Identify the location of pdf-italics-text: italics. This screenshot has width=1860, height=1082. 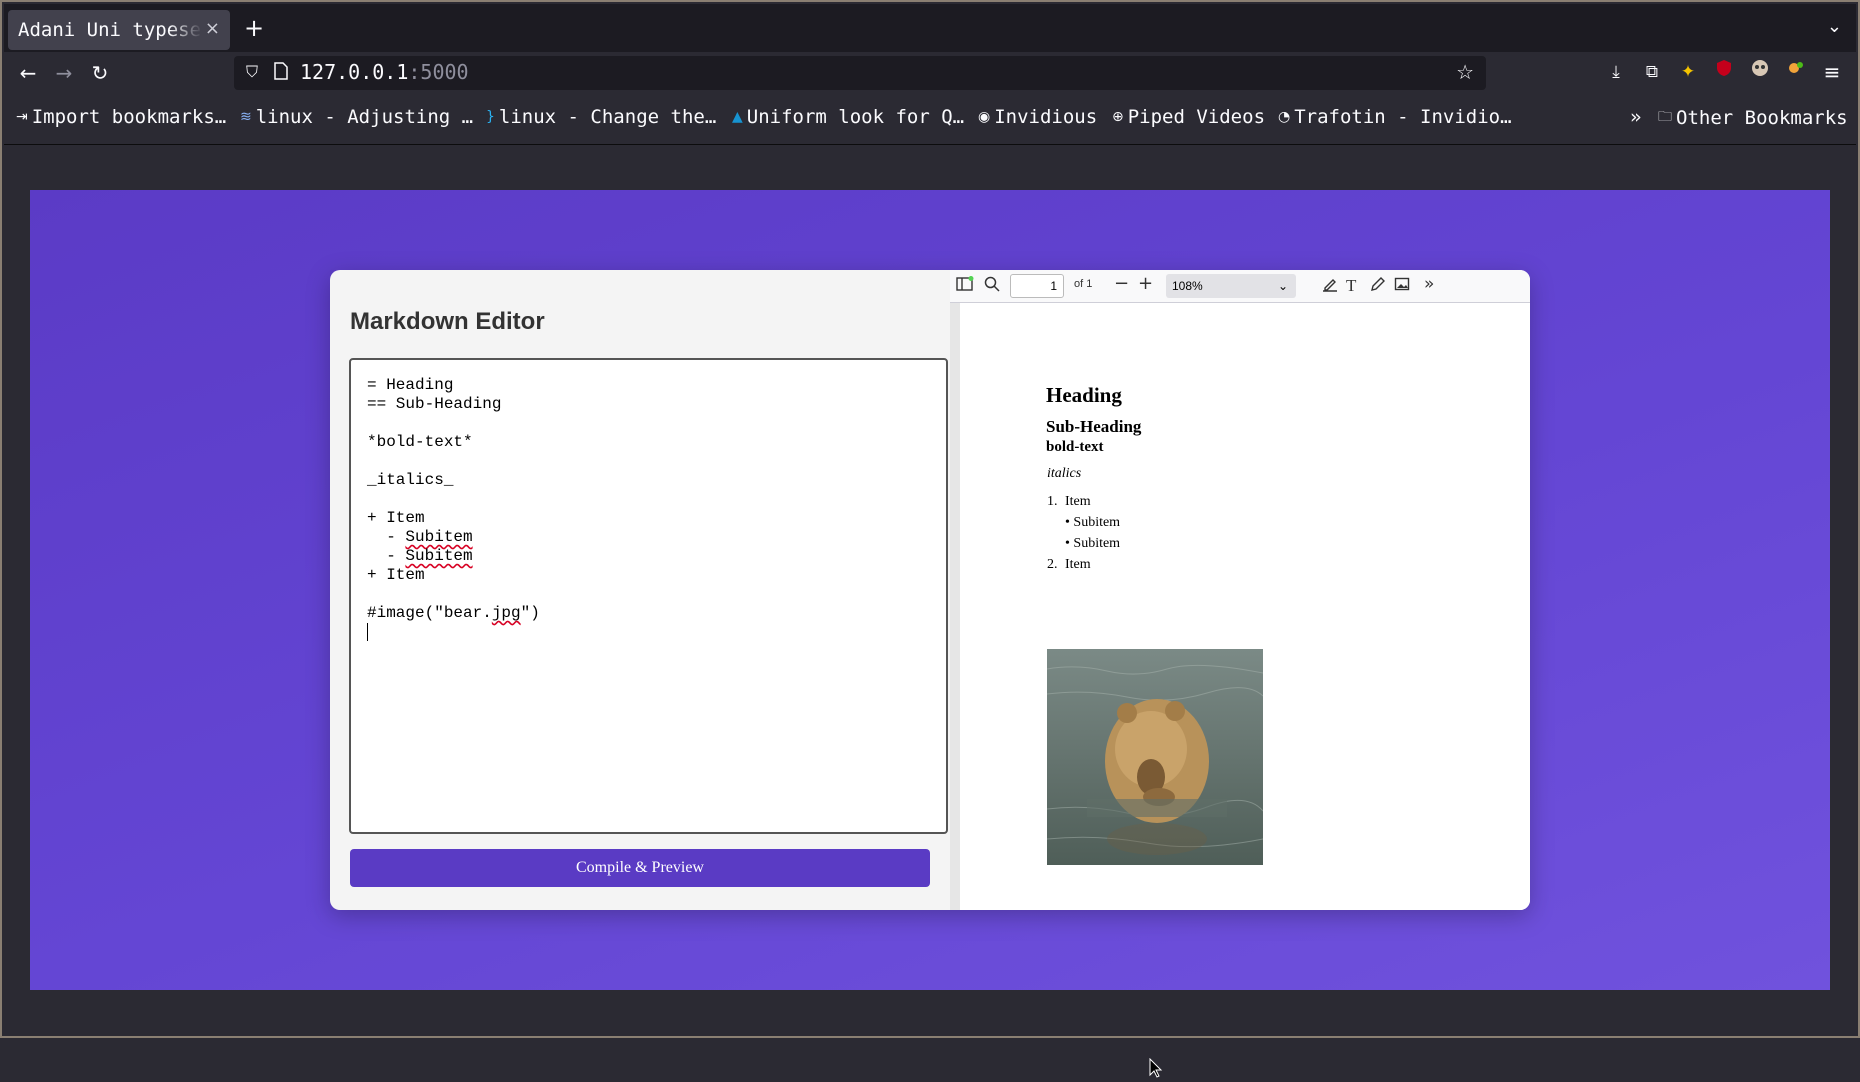
(1064, 473).